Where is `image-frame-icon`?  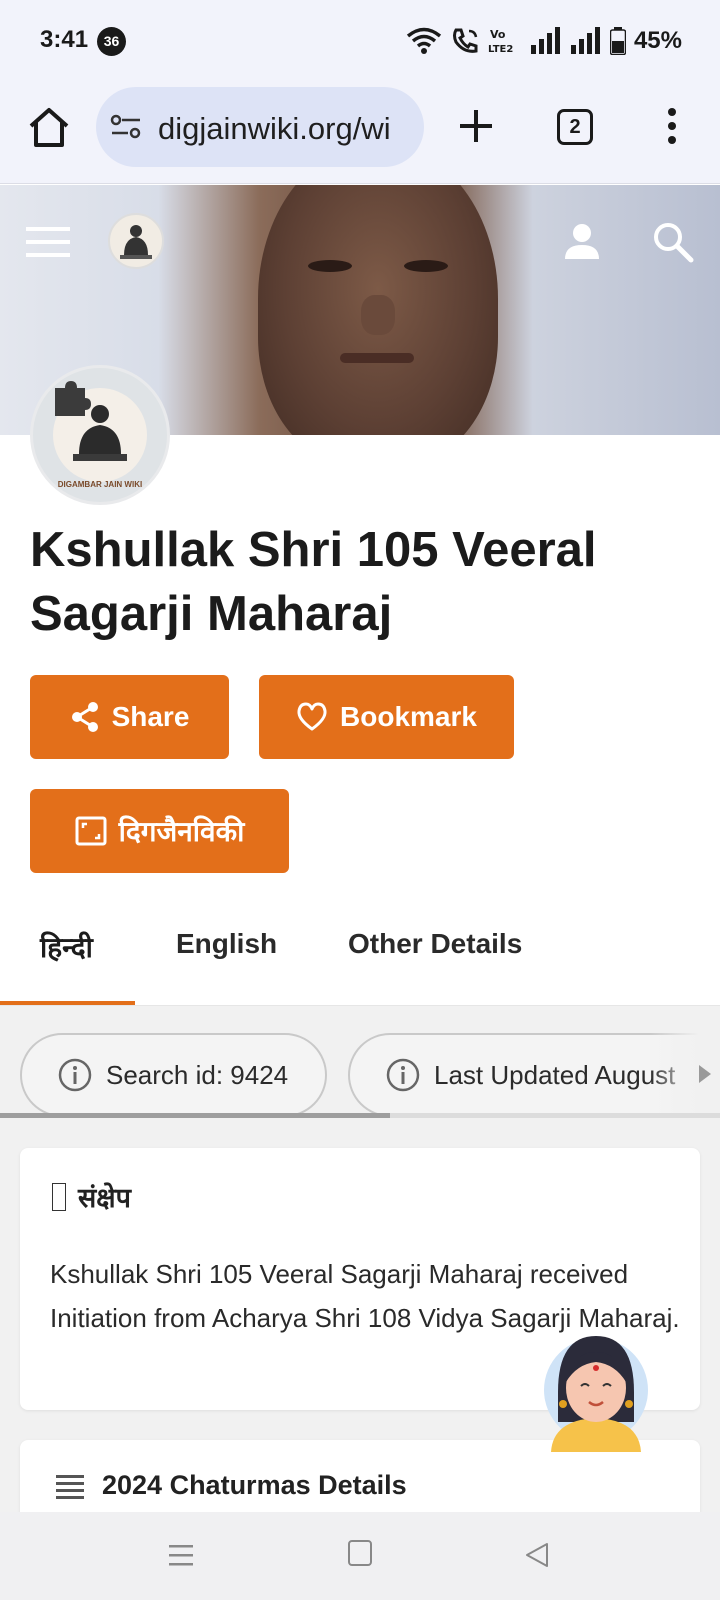
image-frame-icon is located at coordinates (91, 831).